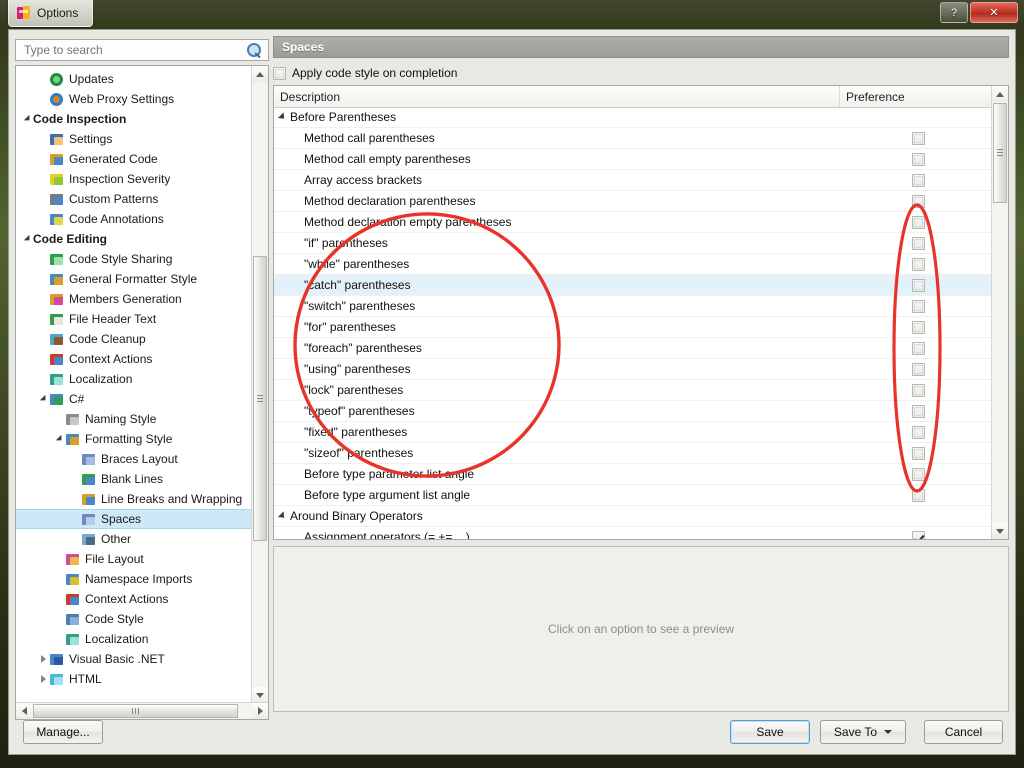 The width and height of the screenshot is (1024, 768). What do you see at coordinates (999, 312) in the screenshot?
I see `grid-vertical-scrollbar` at bounding box center [999, 312].